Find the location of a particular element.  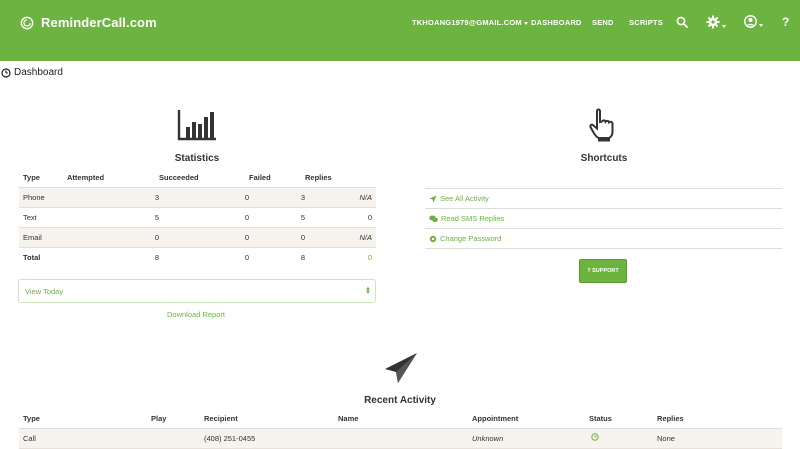

table-cell: Text is located at coordinates (43, 217).